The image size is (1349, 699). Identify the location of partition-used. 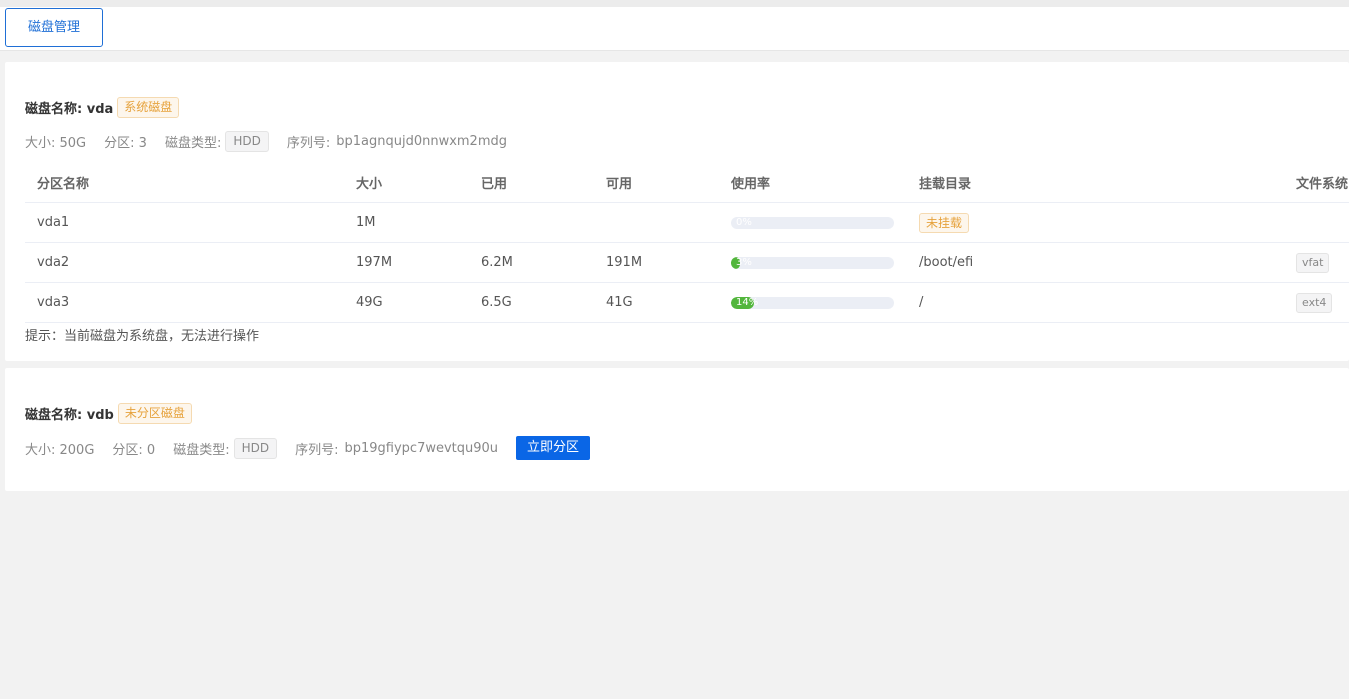
(531, 222).